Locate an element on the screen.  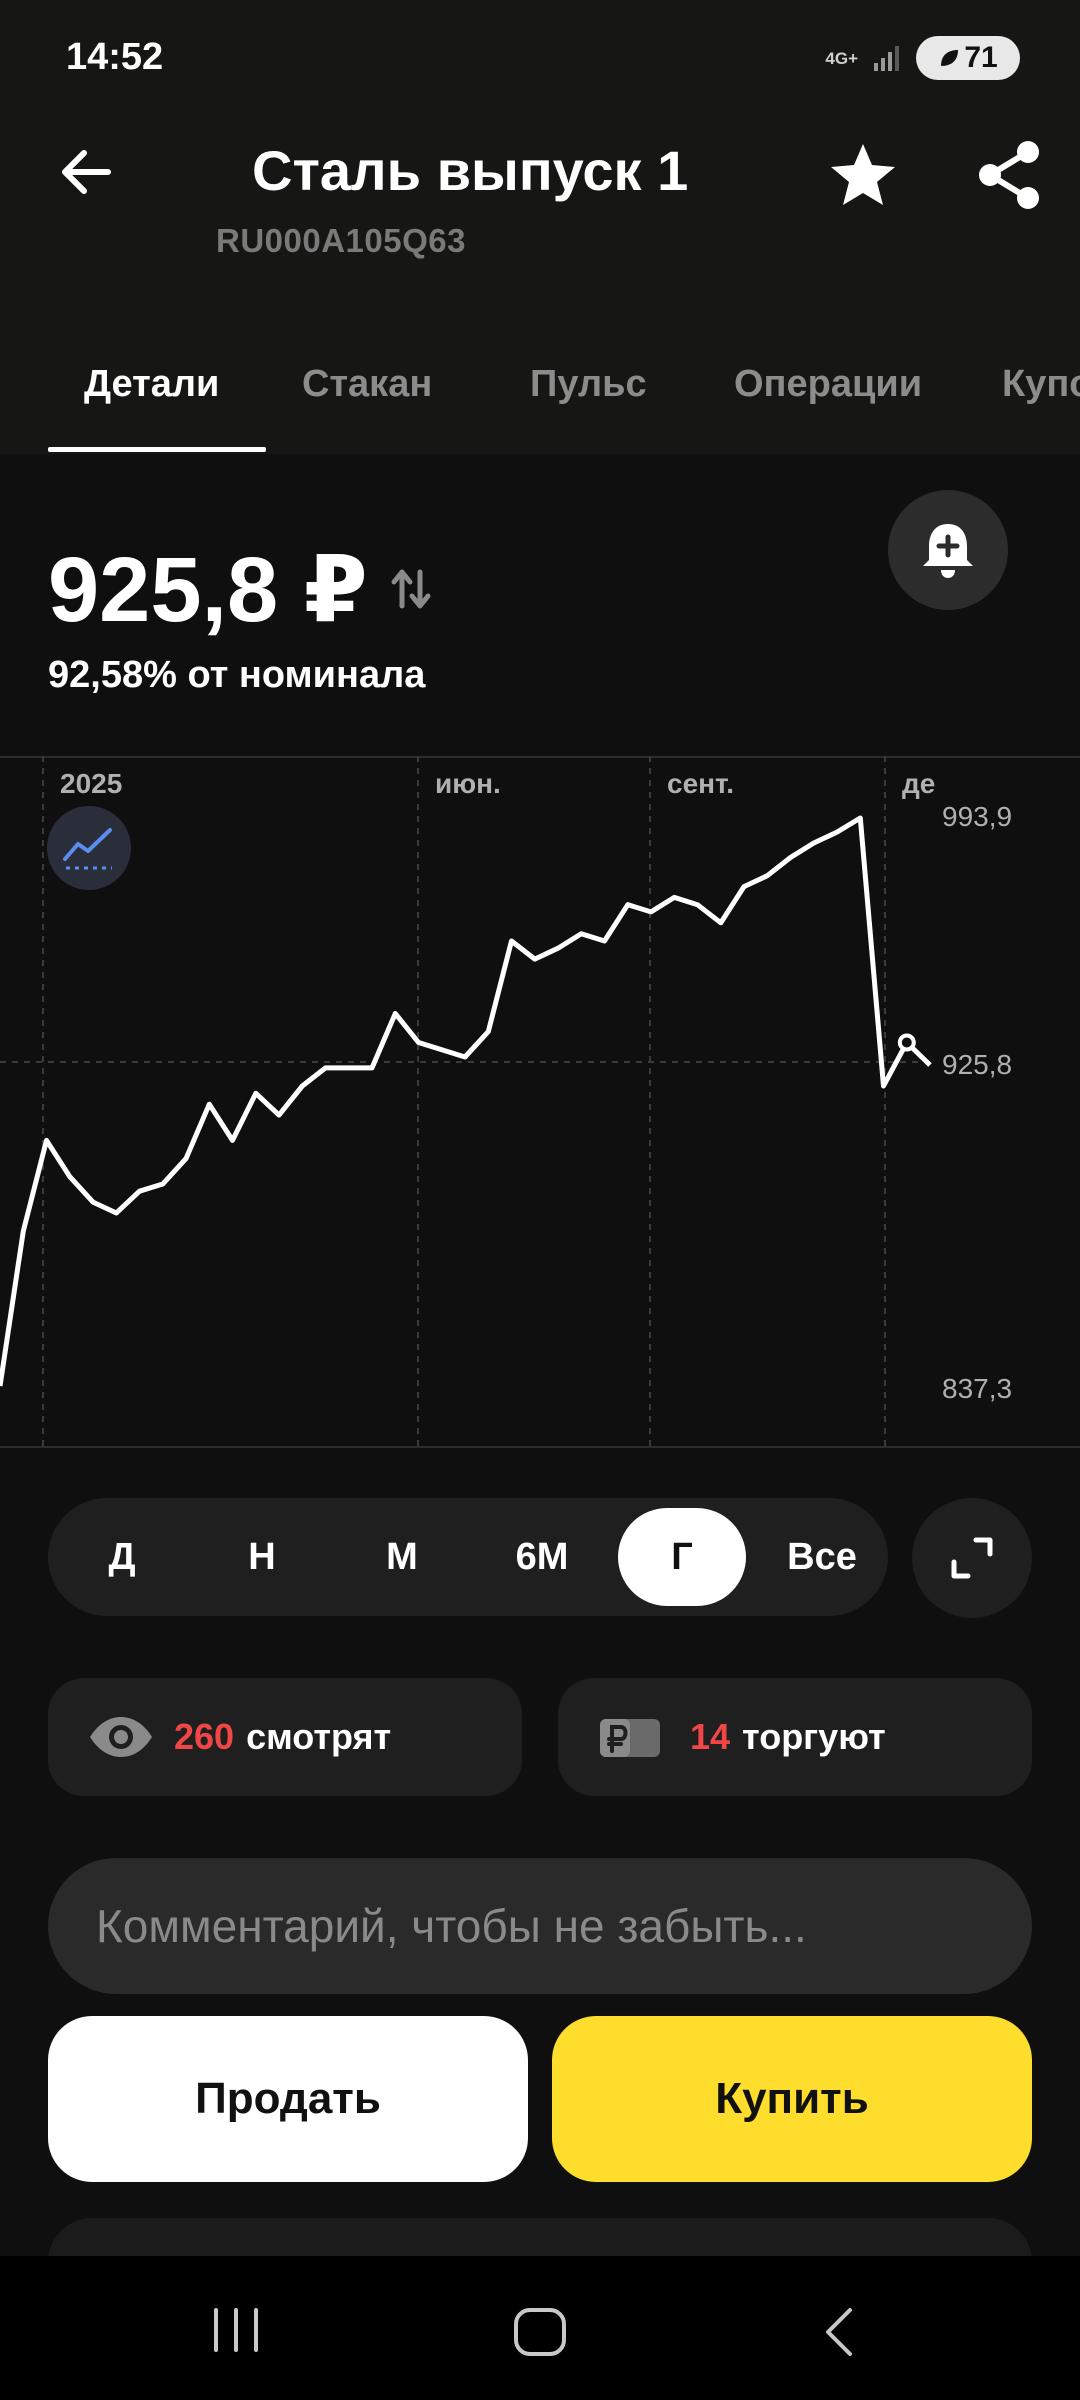
share-button is located at coordinates (1009, 175).